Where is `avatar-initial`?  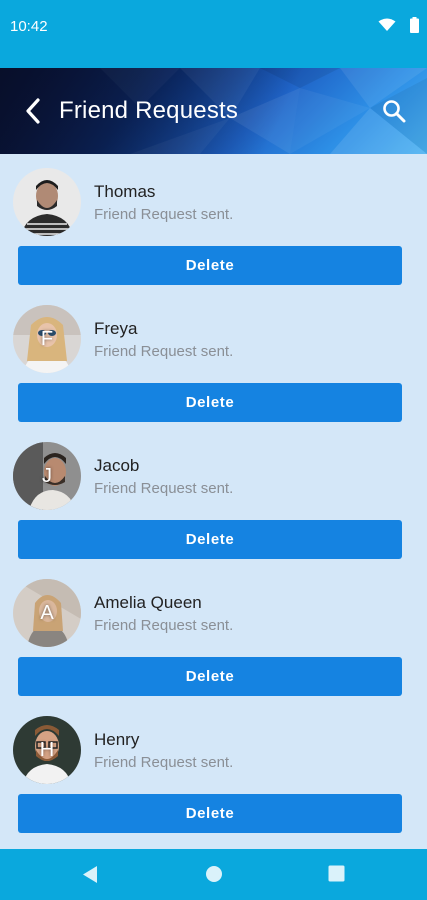
avatar-initial is located at coordinates (47, 202).